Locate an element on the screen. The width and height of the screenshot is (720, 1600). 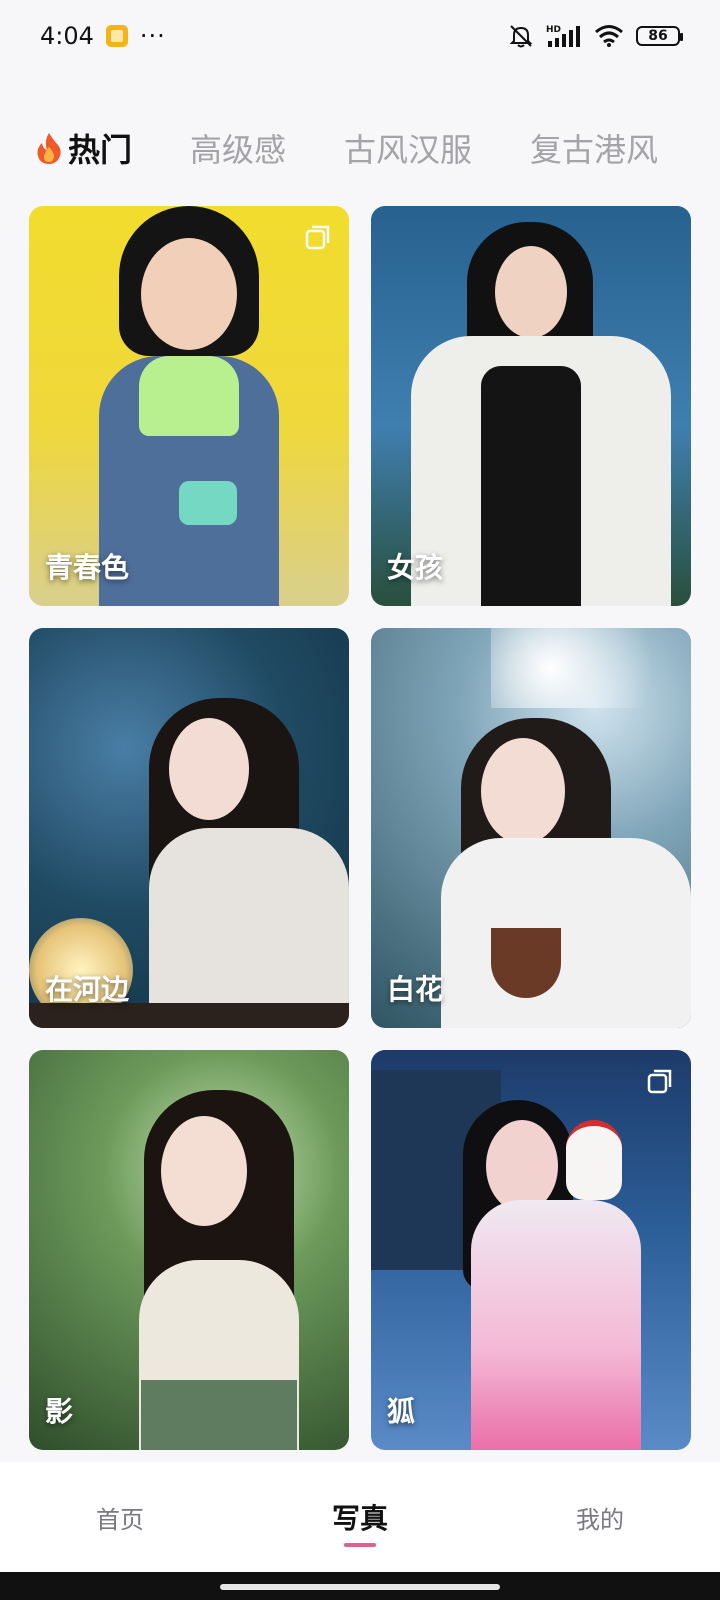
nav-portrait-label: 写真 is located at coordinates (359, 1518).